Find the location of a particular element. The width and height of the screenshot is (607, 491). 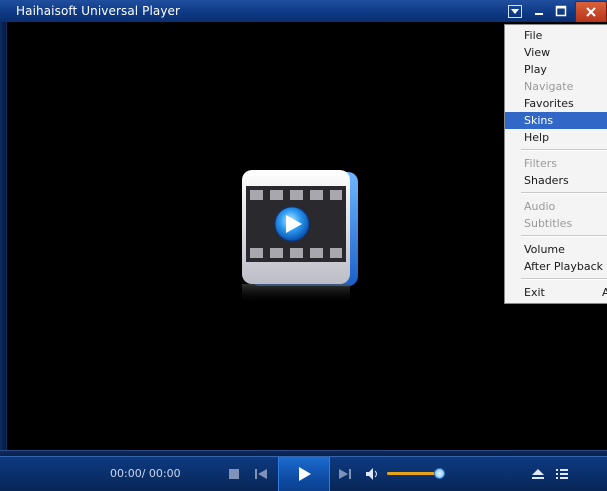

eject-button is located at coordinates (538, 474).